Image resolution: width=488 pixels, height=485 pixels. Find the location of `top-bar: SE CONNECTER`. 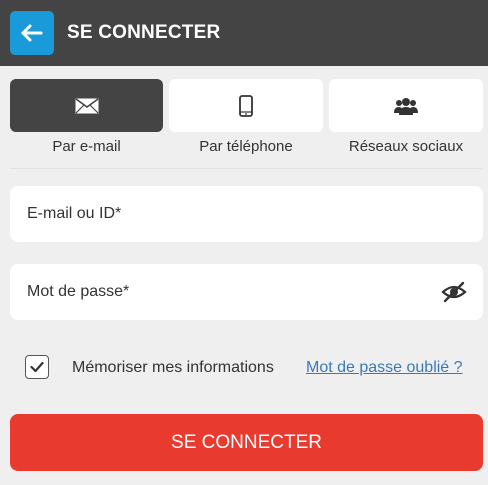

top-bar: SE CONNECTER is located at coordinates (244, 33).